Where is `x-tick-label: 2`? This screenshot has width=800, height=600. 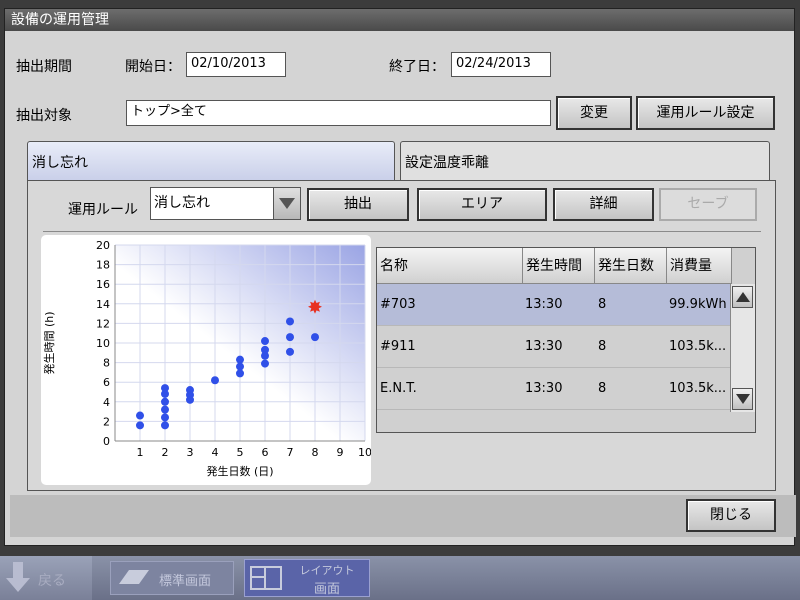 x-tick-label: 2 is located at coordinates (165, 452).